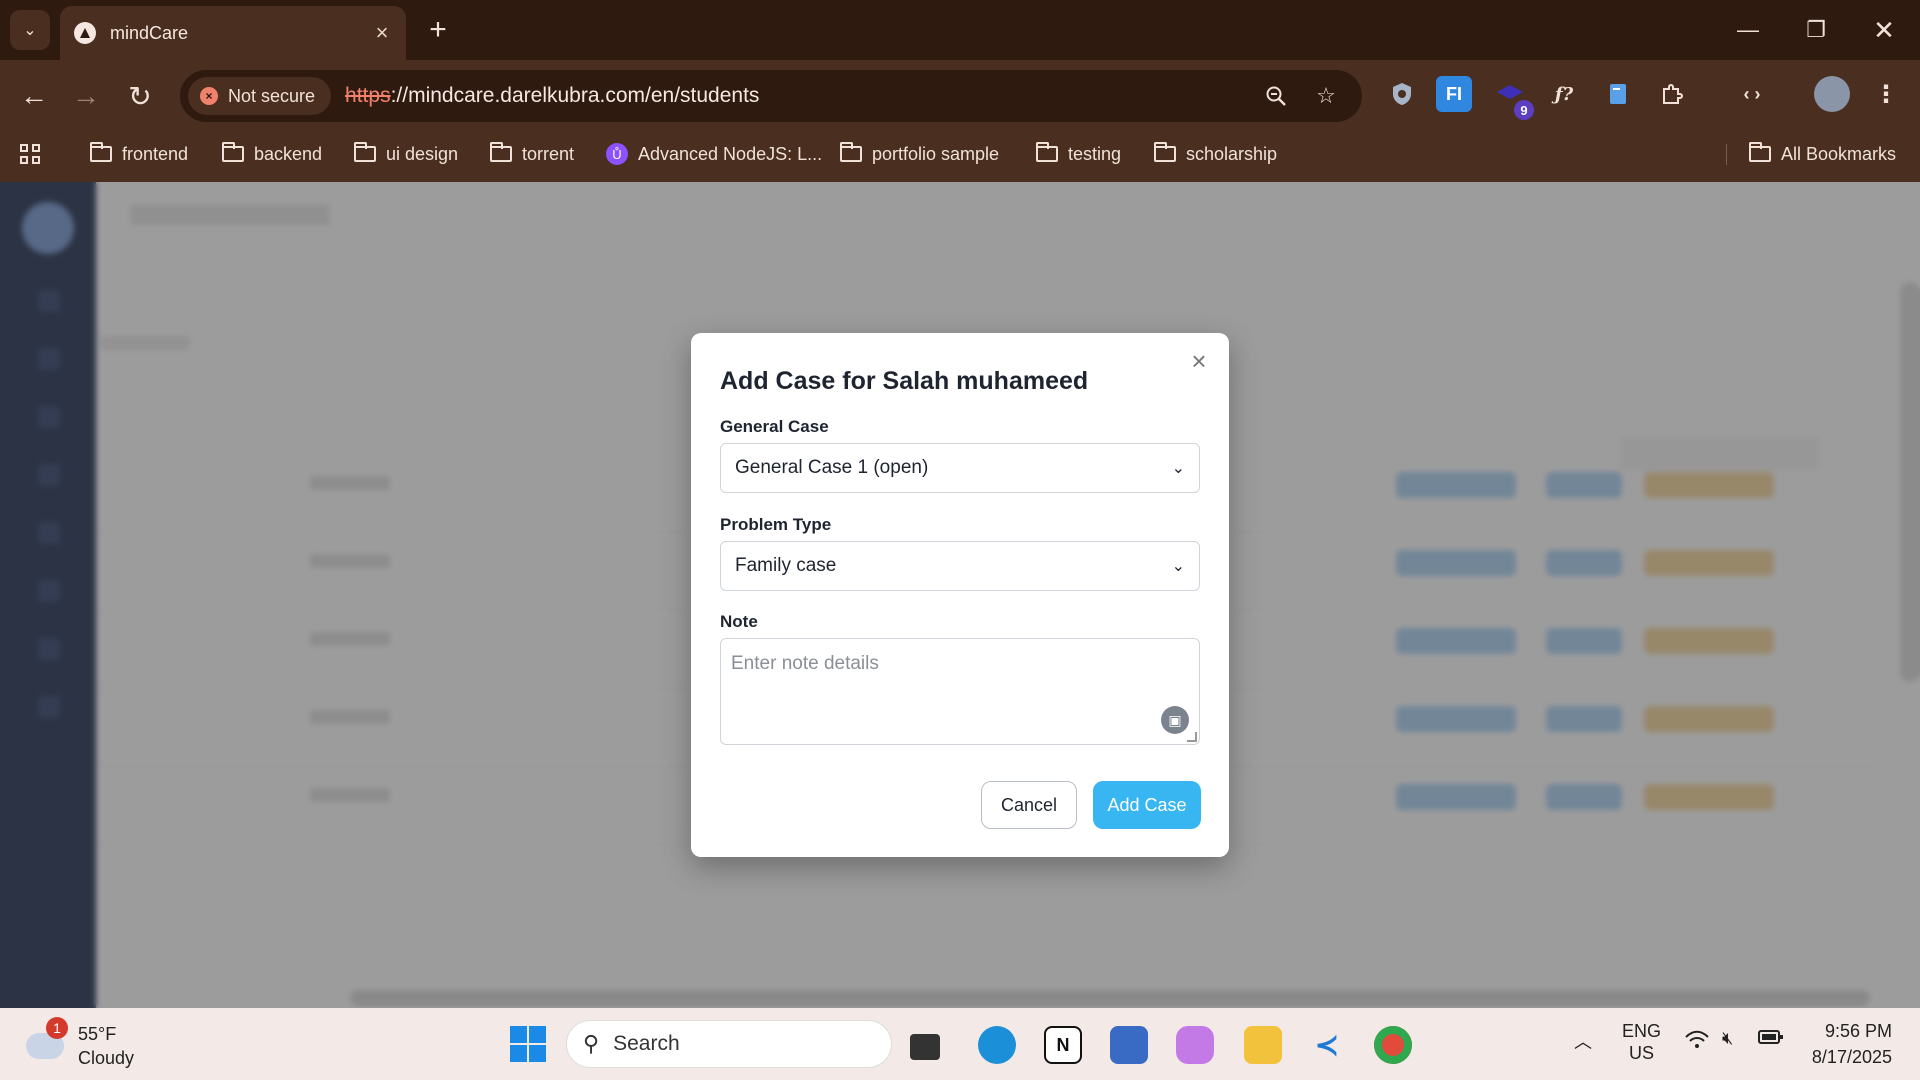 The image size is (1920, 1080). What do you see at coordinates (1454, 94) in the screenshot?
I see `fi-extension-icon: FI` at bounding box center [1454, 94].